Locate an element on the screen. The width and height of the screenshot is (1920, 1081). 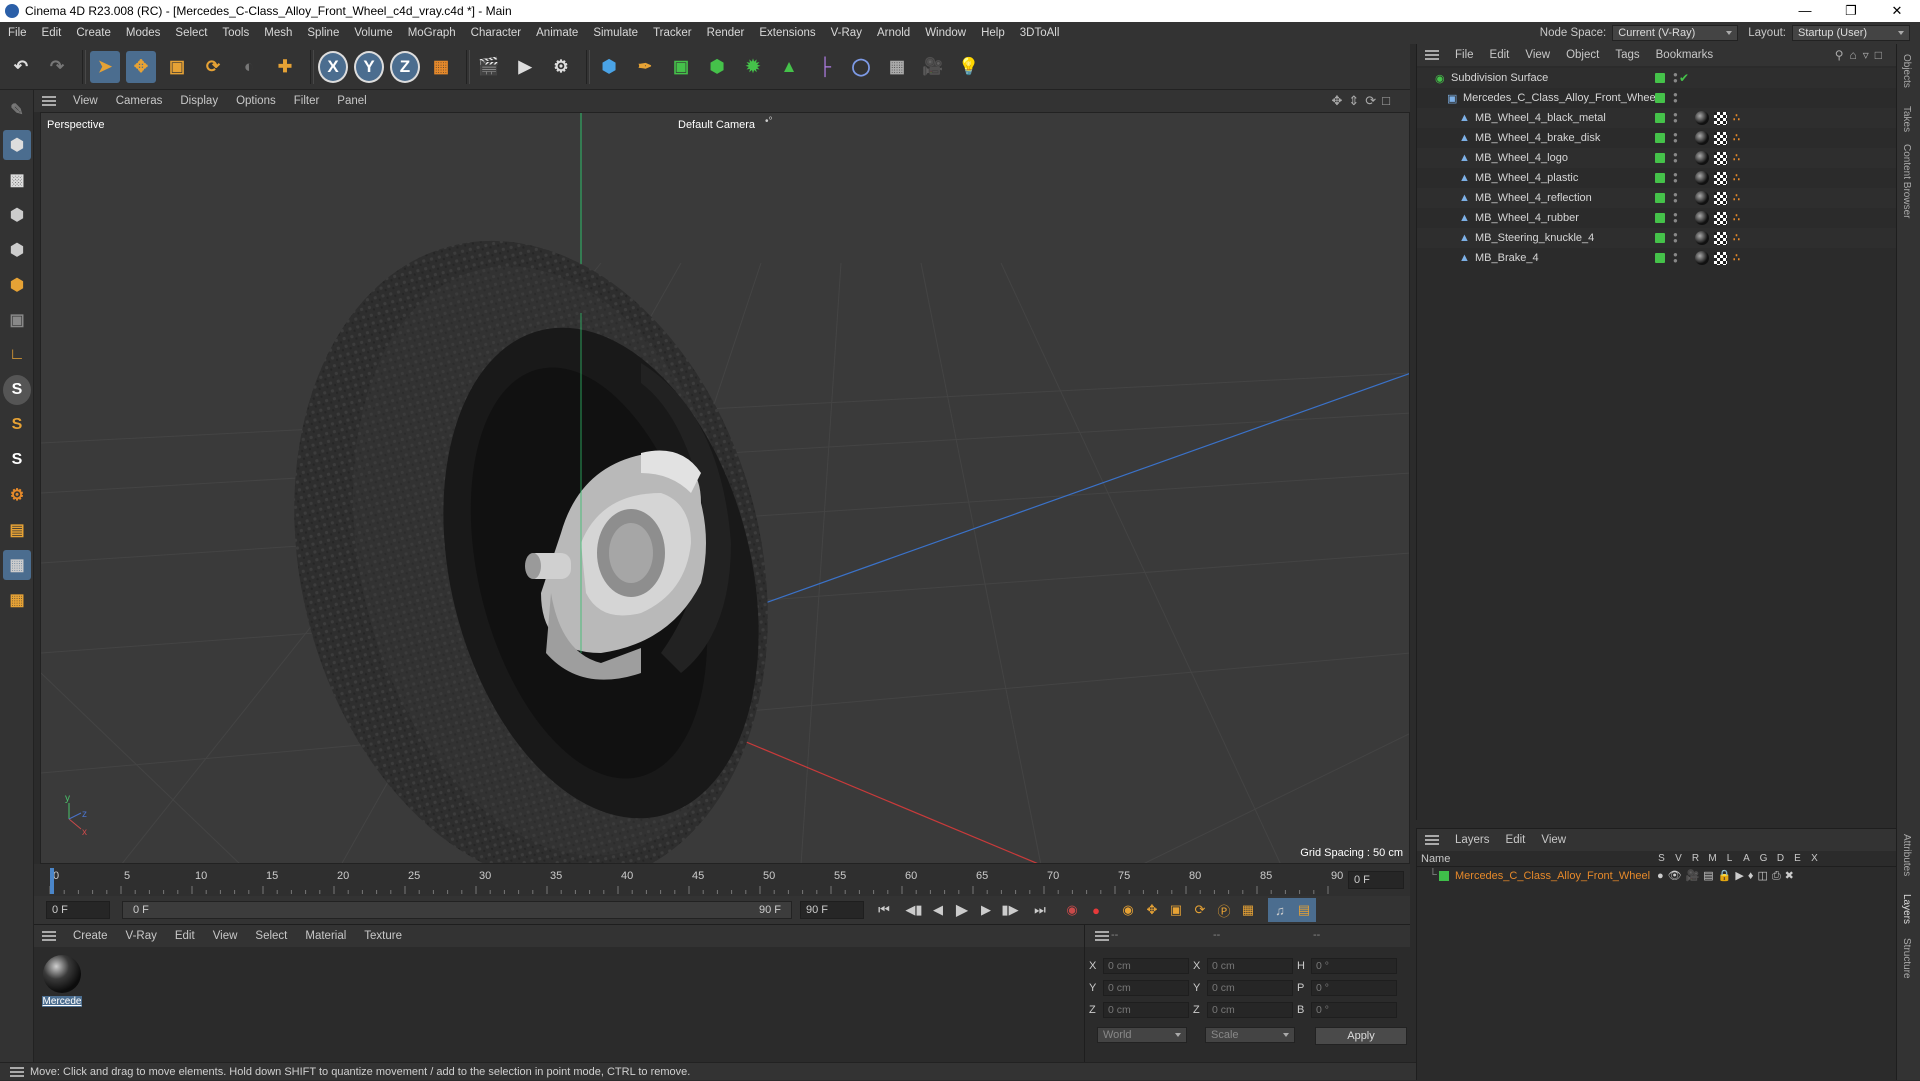
layer-name: Mercedes_C_Class_Alloy_Front_Wheel is located at coordinates (1552, 876).